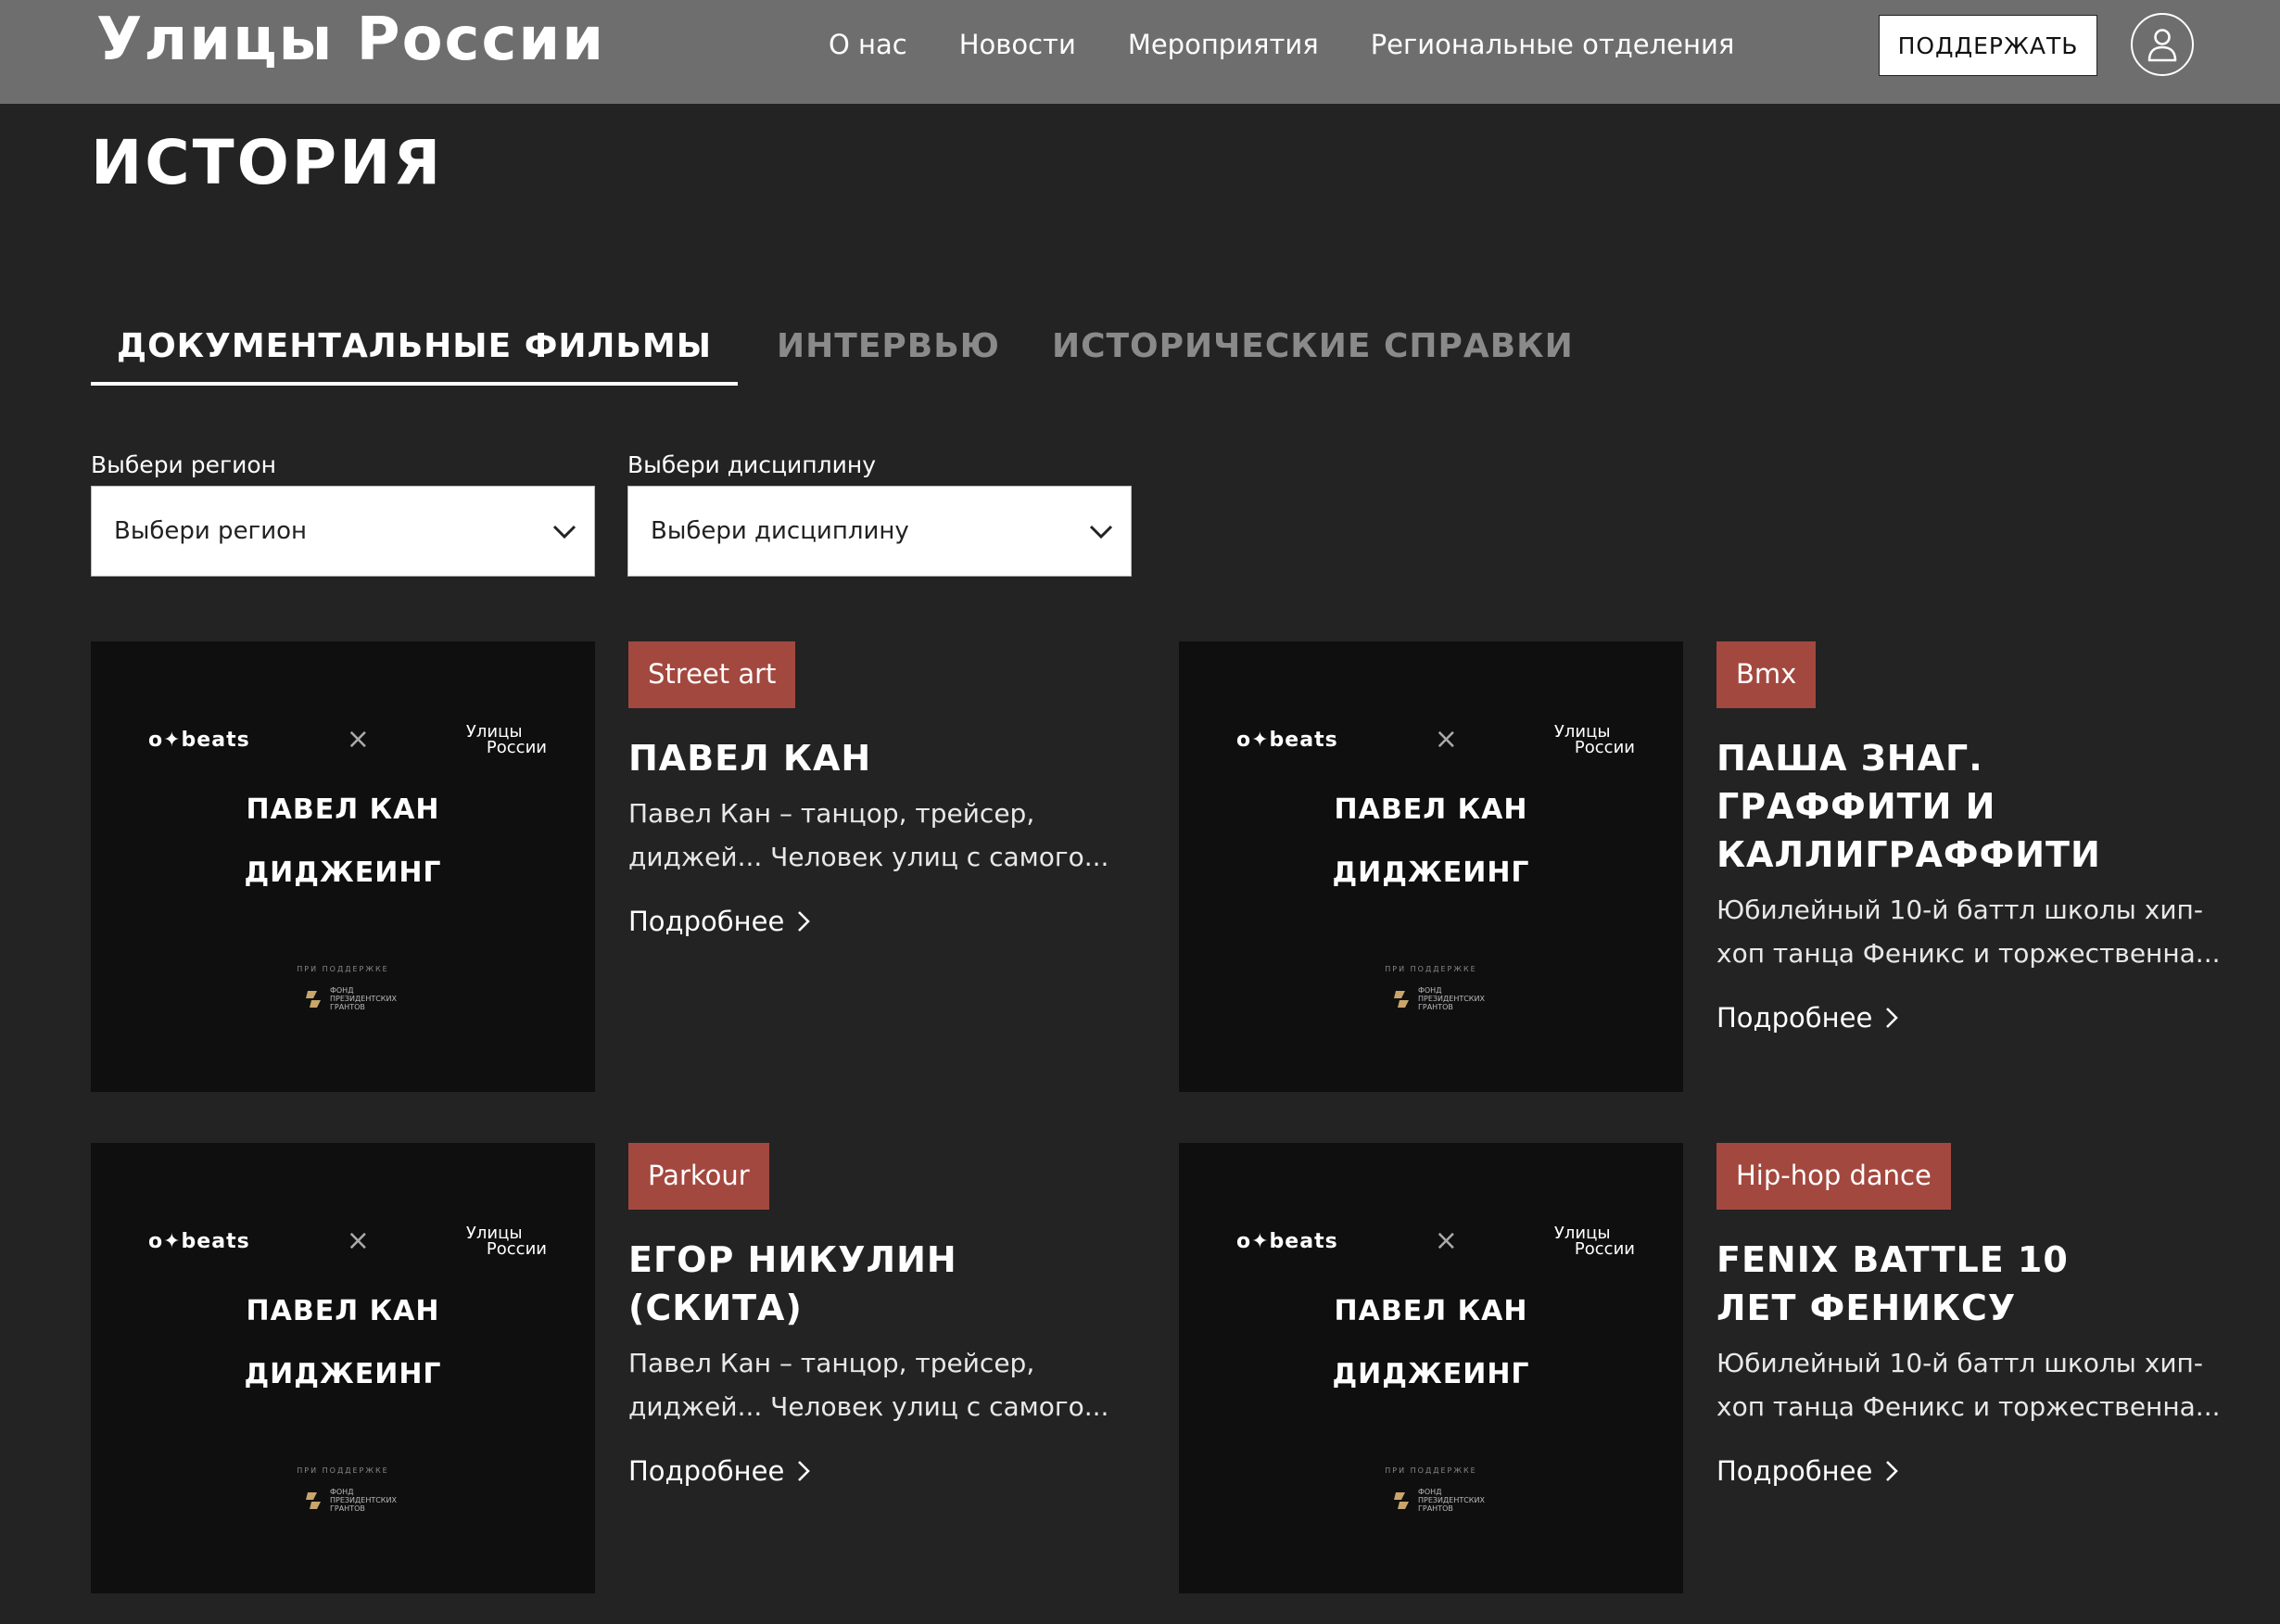  I want to click on region-select: Выбери регион, so click(343, 531).